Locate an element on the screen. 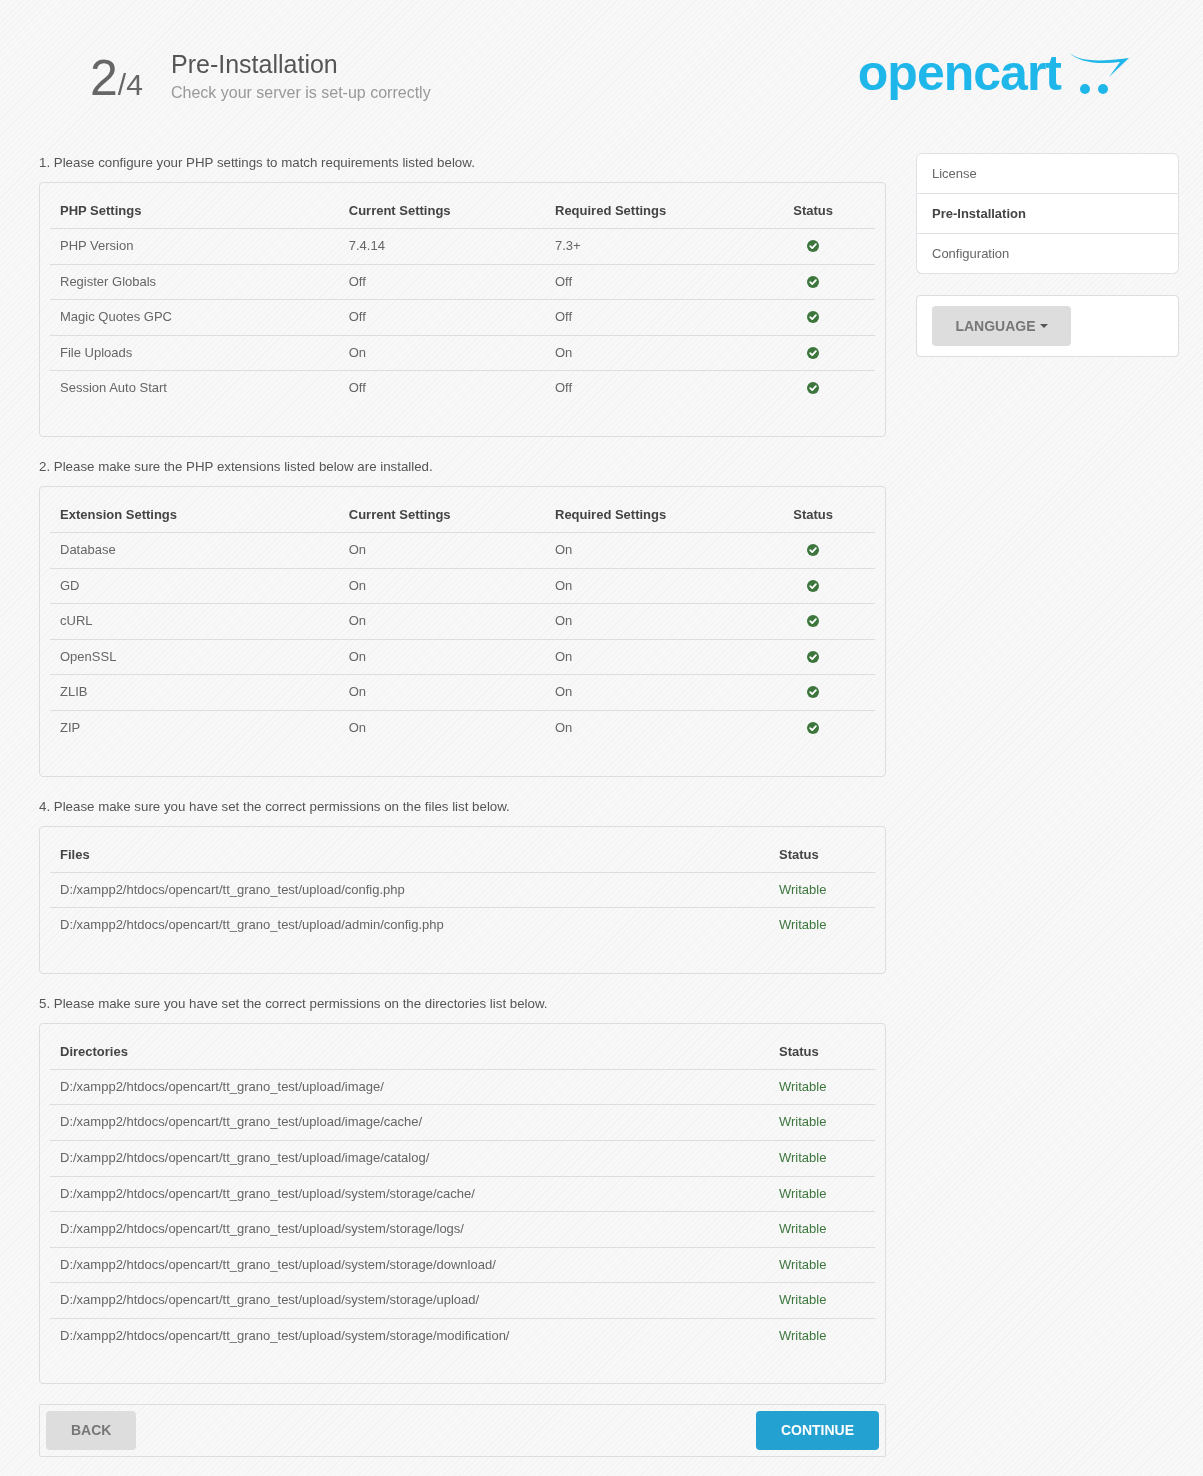 This screenshot has width=1203, height=1476. continue-button: CONTINUE is located at coordinates (817, 1431).